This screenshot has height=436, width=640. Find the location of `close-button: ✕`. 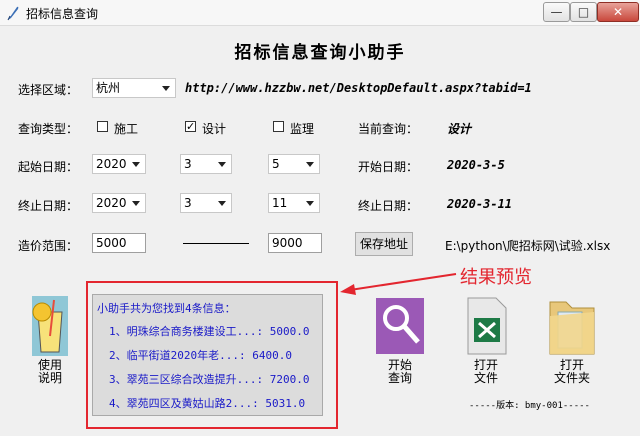

close-button: ✕ is located at coordinates (618, 12).